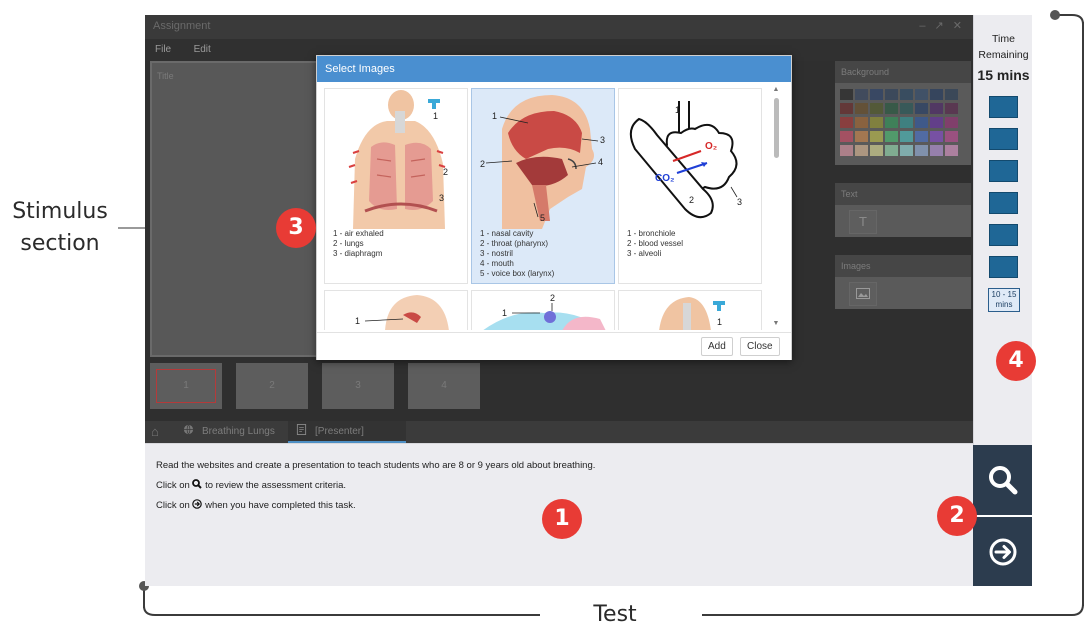 This screenshot has height=627, width=1084. I want to click on bronchi-illustration: 1 2, so click(544, 311).